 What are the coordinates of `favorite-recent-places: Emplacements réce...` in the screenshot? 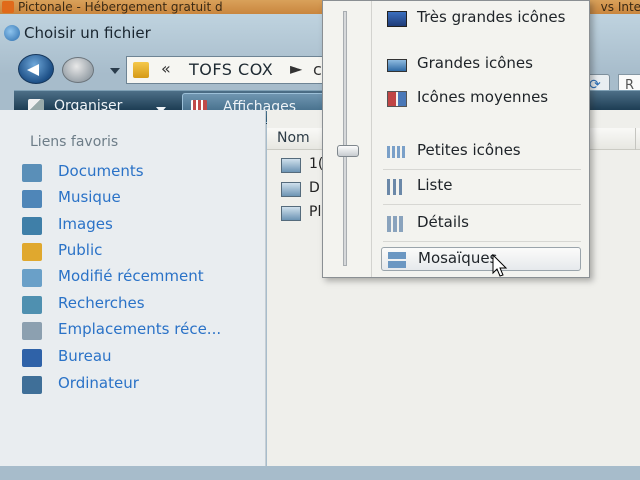 It's located at (142, 331).